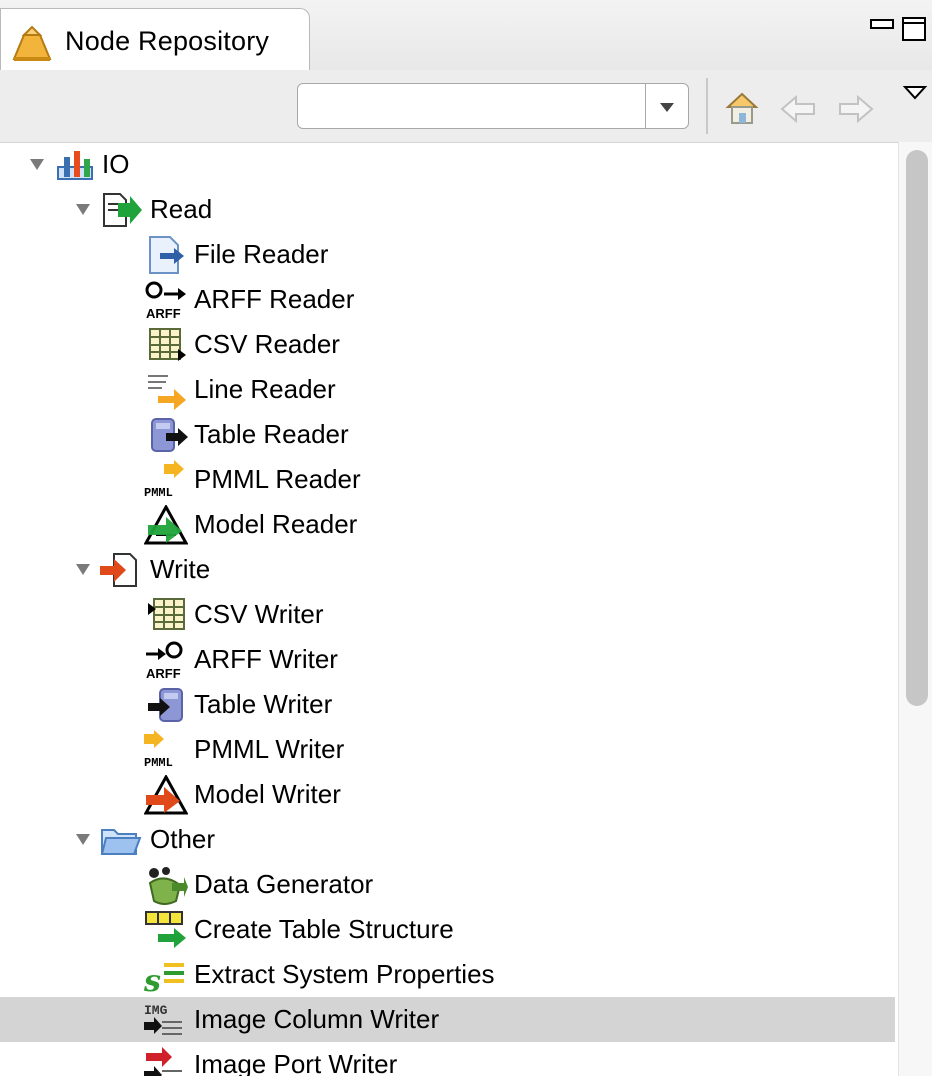 This screenshot has height=1076, width=932. Describe the element at coordinates (447, 209) in the screenshot. I see `tree-node-read: Read` at that location.